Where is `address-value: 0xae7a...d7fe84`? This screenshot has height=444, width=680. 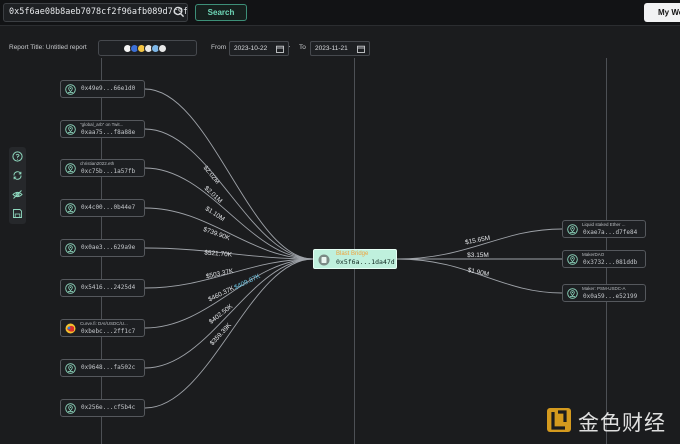
address-value: 0xae7a...d7fe84 is located at coordinates (610, 232).